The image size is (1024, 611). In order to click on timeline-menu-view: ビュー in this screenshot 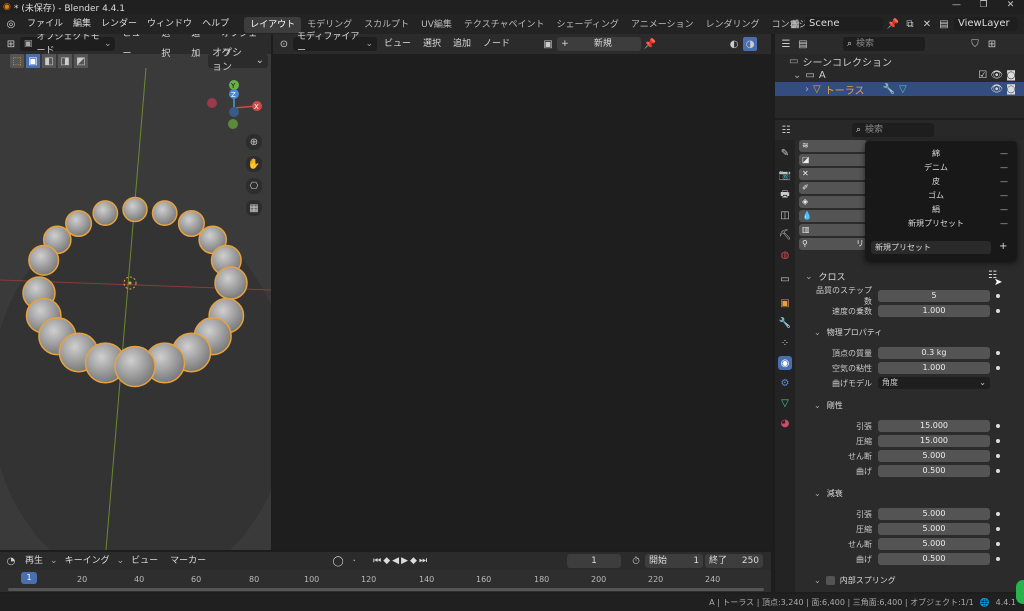, I will do `click(144, 561)`.